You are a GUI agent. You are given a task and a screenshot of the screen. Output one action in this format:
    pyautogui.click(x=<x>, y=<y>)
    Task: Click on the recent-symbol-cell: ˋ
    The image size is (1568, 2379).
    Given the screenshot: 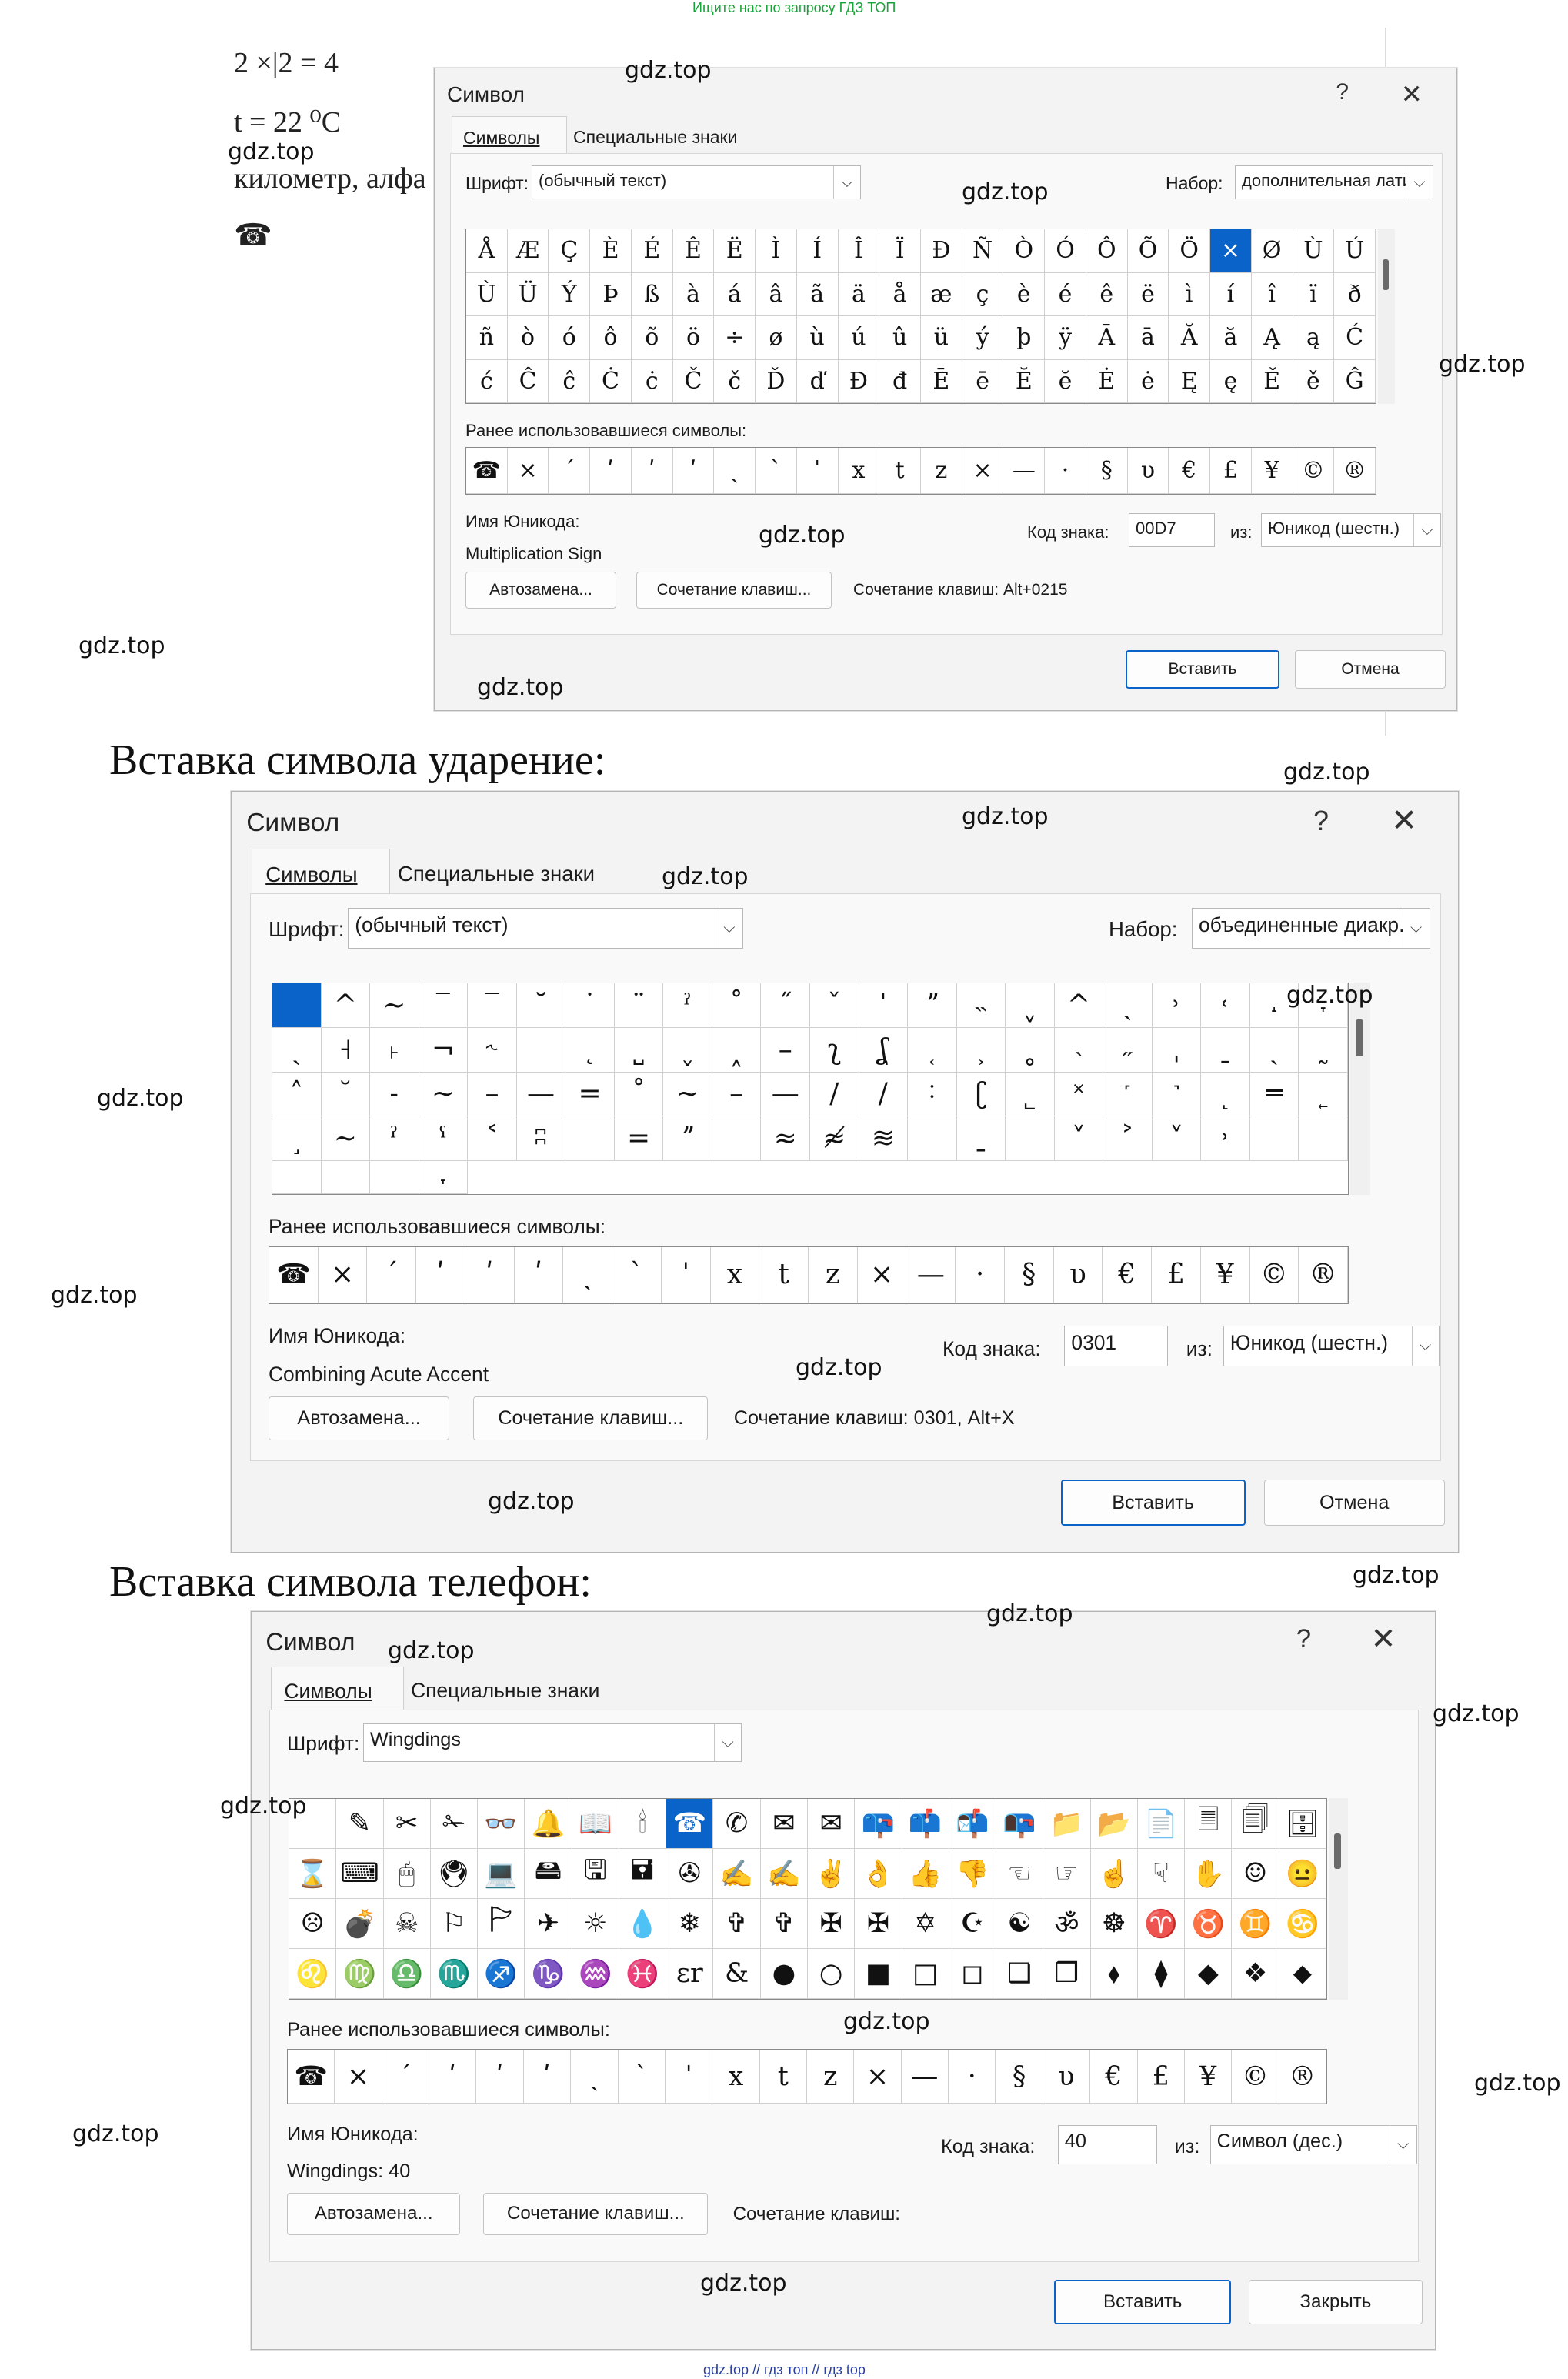 What is the action you would take?
    pyautogui.click(x=642, y=2077)
    